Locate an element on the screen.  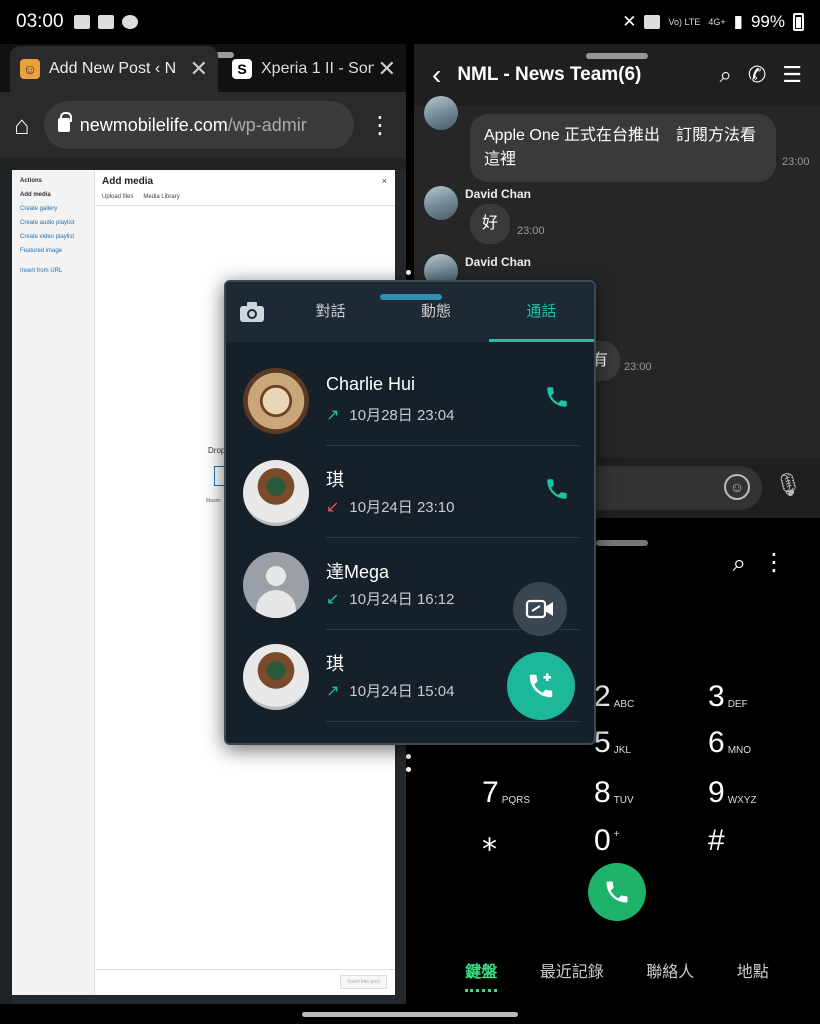
actions-heading: Actions is located at coordinates (31, 181).